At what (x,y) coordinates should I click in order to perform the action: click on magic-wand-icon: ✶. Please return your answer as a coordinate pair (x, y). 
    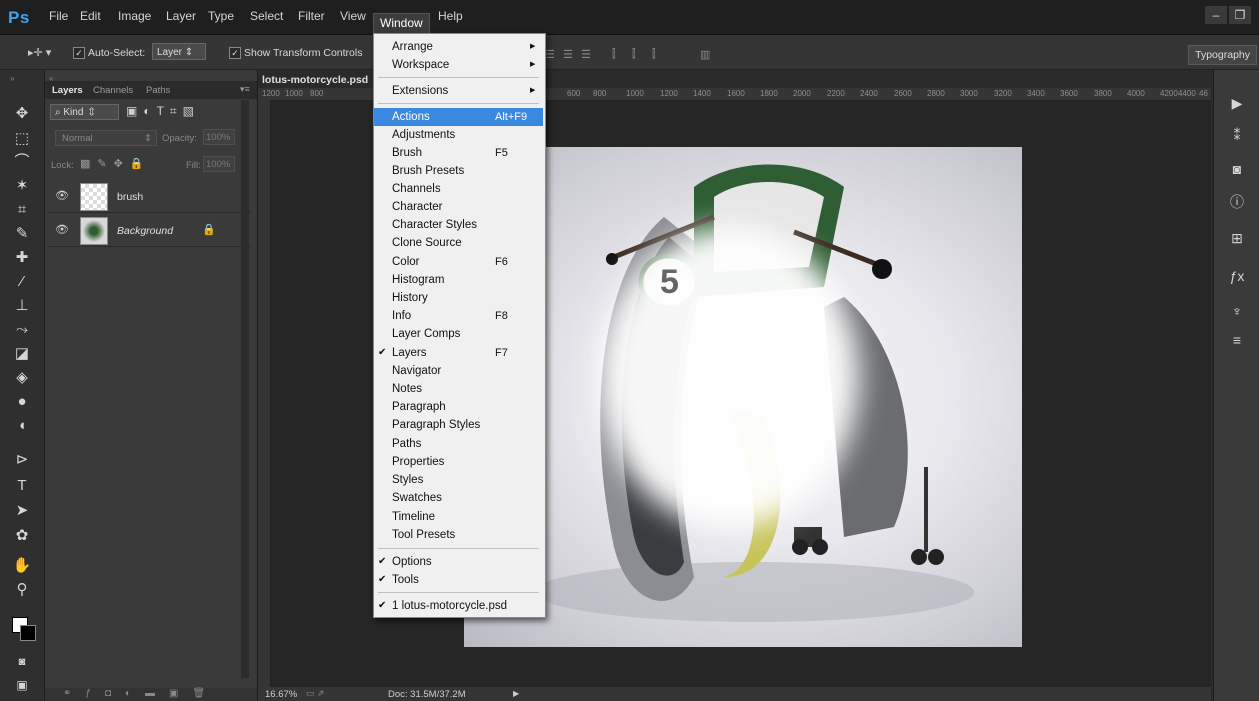
    Looking at the image, I should click on (22, 186).